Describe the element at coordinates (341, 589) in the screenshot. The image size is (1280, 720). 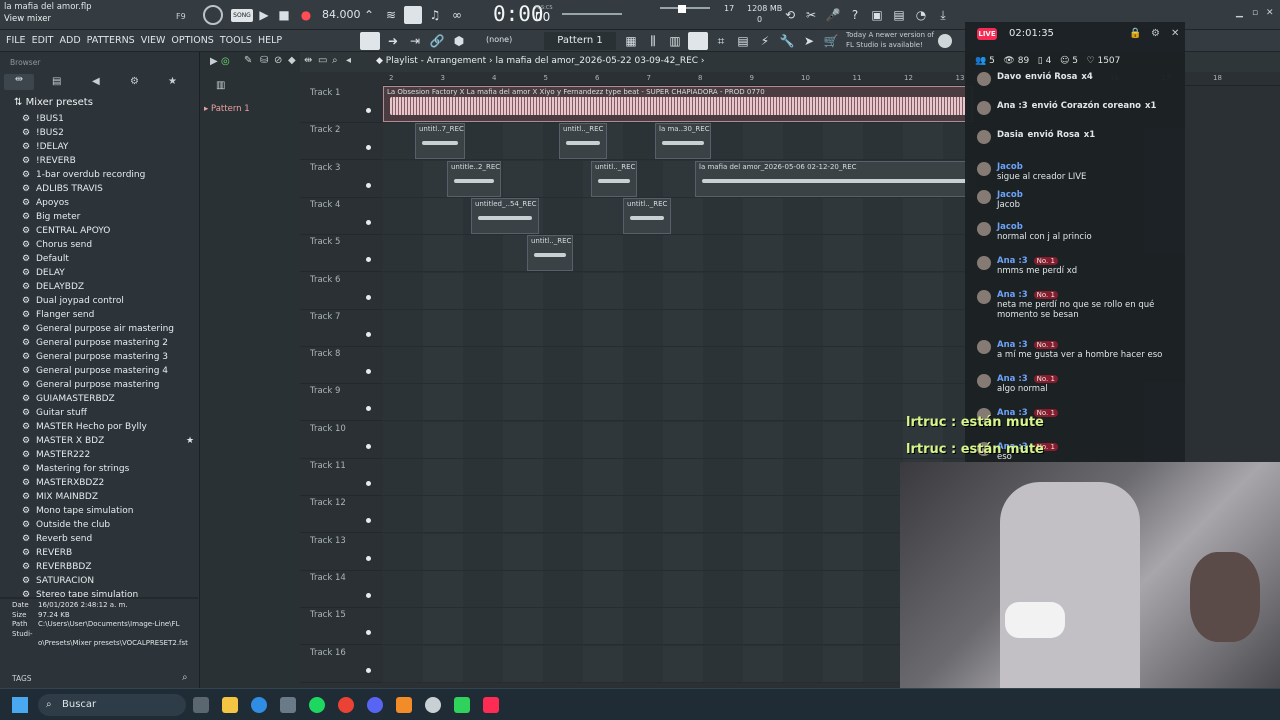
I see `track-header: Track 14` at that location.